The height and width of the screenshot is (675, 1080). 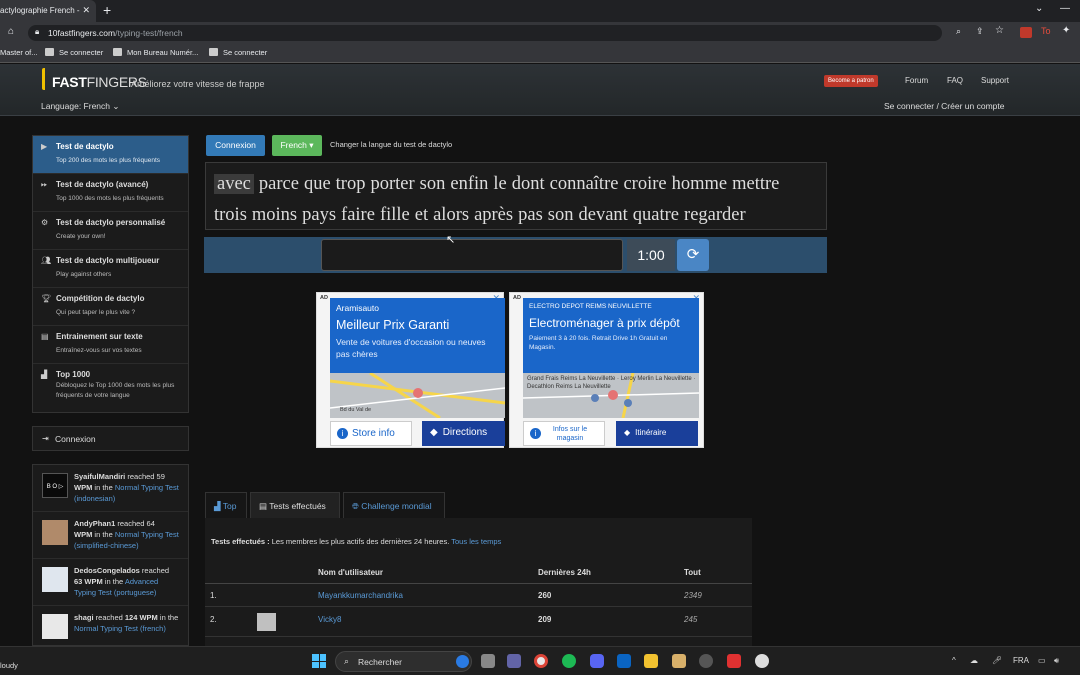 I want to click on nav-support: Support, so click(x=995, y=80).